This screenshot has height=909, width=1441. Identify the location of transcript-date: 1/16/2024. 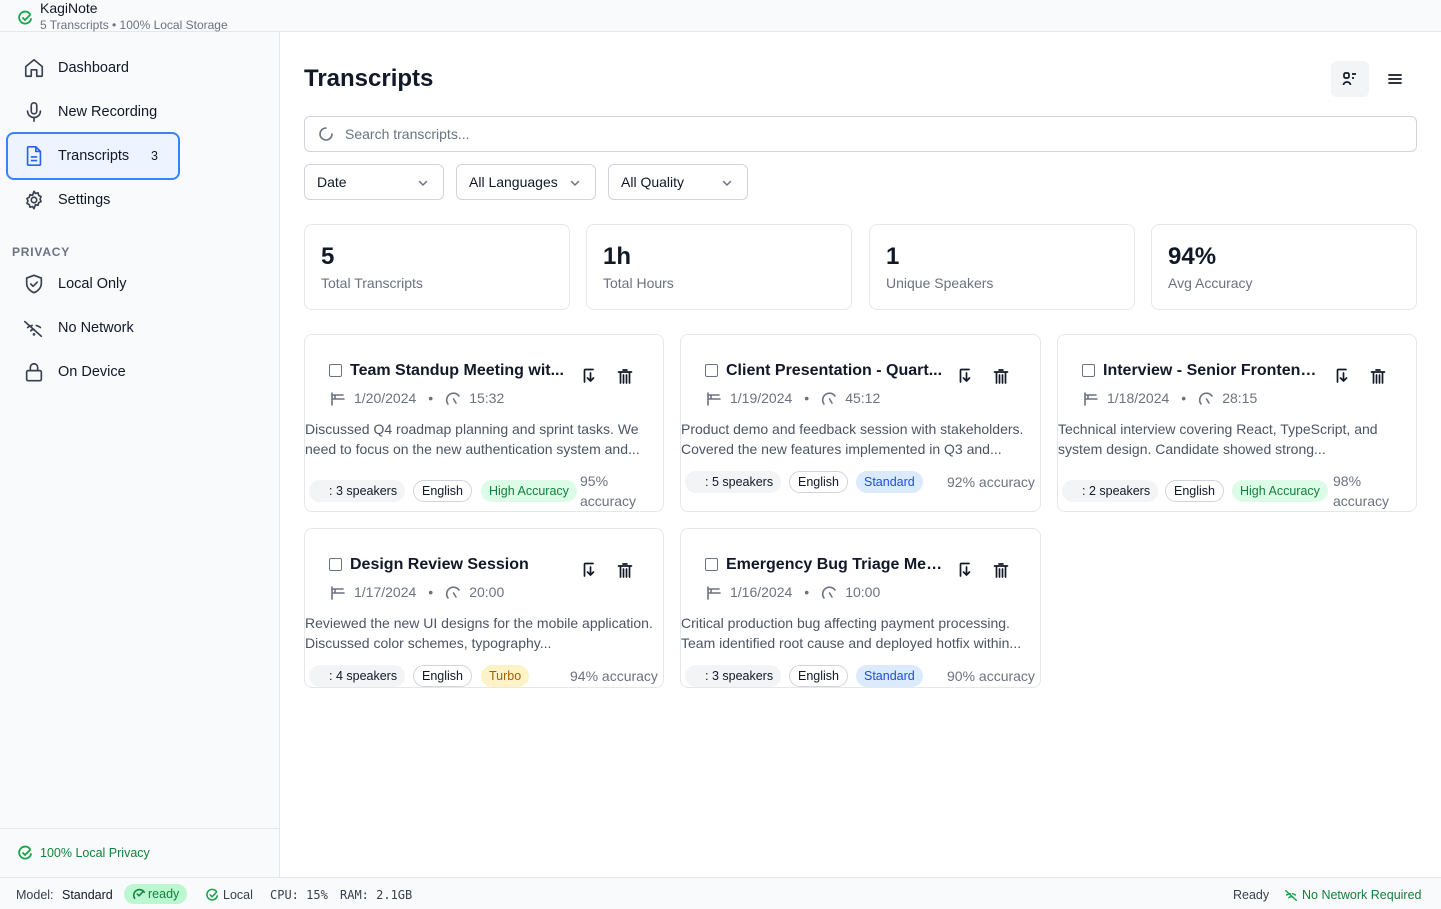
(761, 592).